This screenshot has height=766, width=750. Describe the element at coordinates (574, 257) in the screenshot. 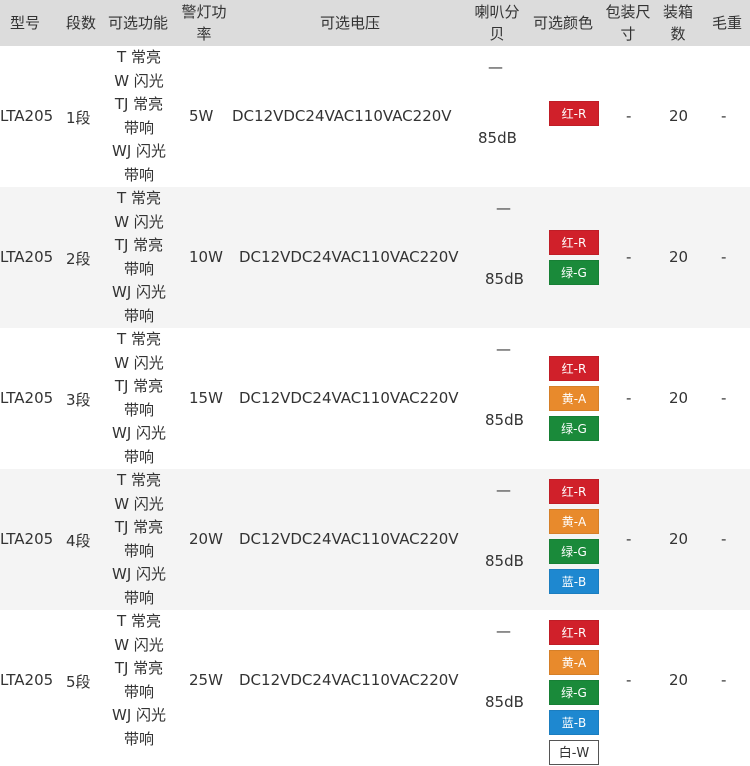

I see `colors-cell: 红-R 绿-G` at that location.